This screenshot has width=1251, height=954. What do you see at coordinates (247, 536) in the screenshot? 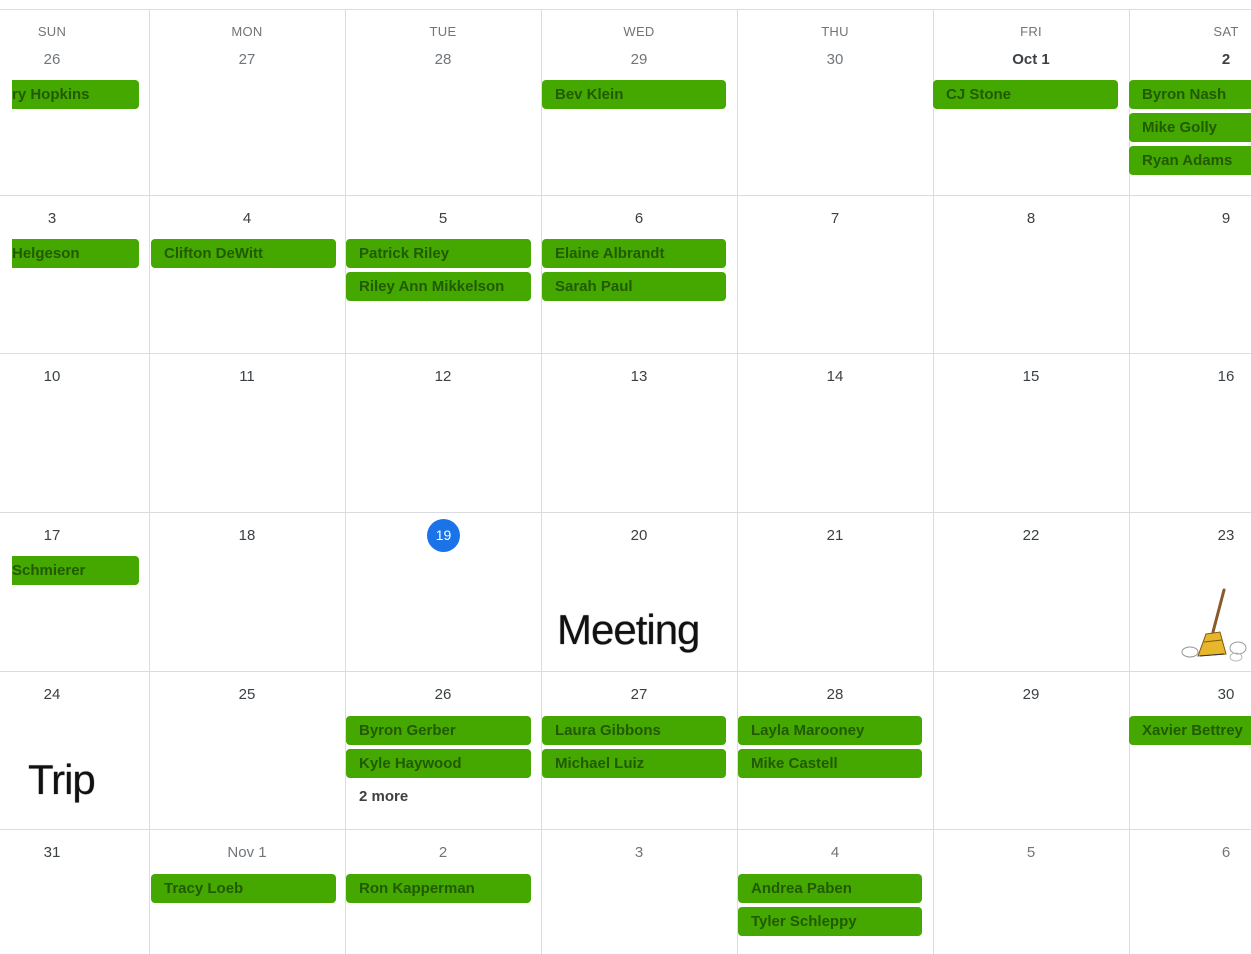
I see `day-number: 18` at bounding box center [247, 536].